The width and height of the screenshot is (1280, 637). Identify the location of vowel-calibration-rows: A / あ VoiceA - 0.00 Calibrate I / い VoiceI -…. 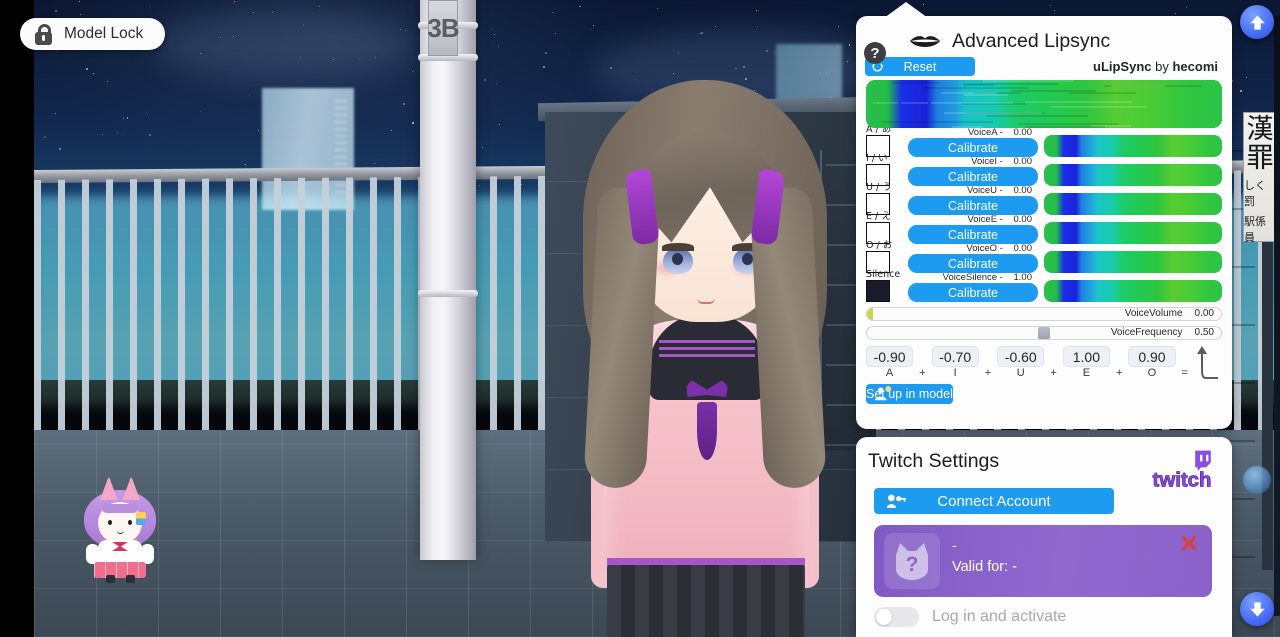
(1044, 213).